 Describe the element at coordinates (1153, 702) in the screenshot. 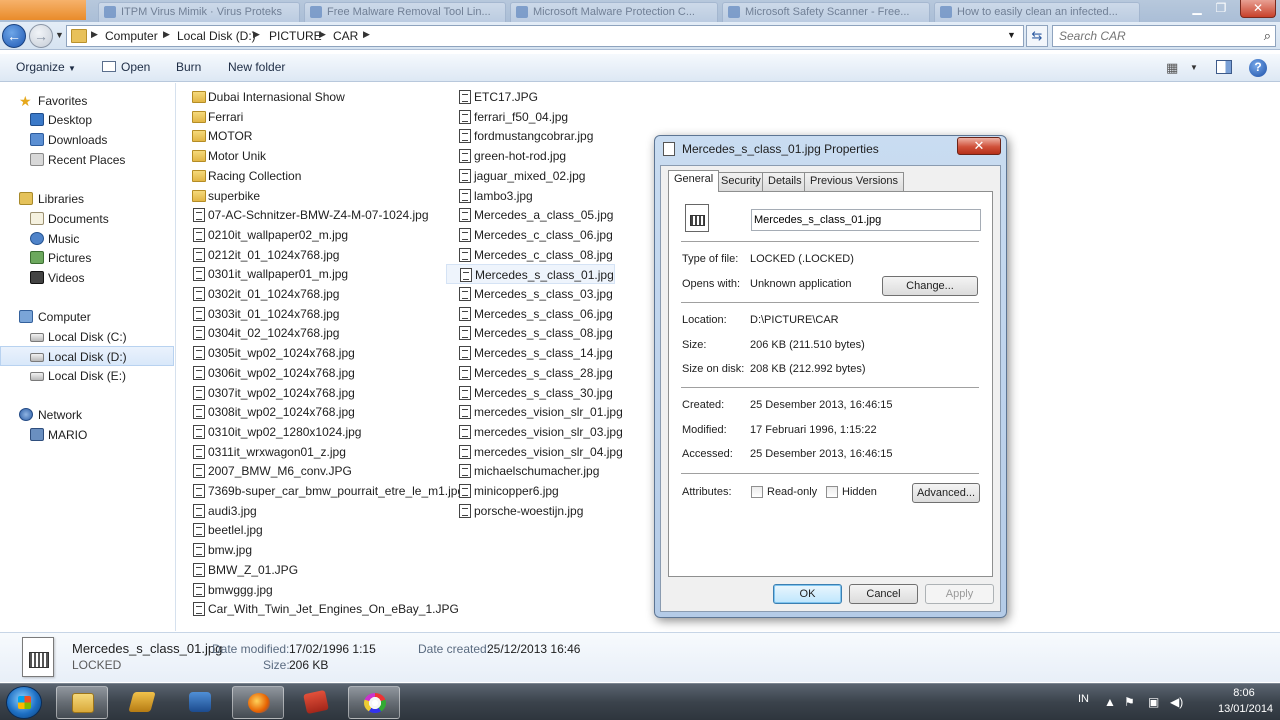

I see `network-tray-icon: ▣` at that location.